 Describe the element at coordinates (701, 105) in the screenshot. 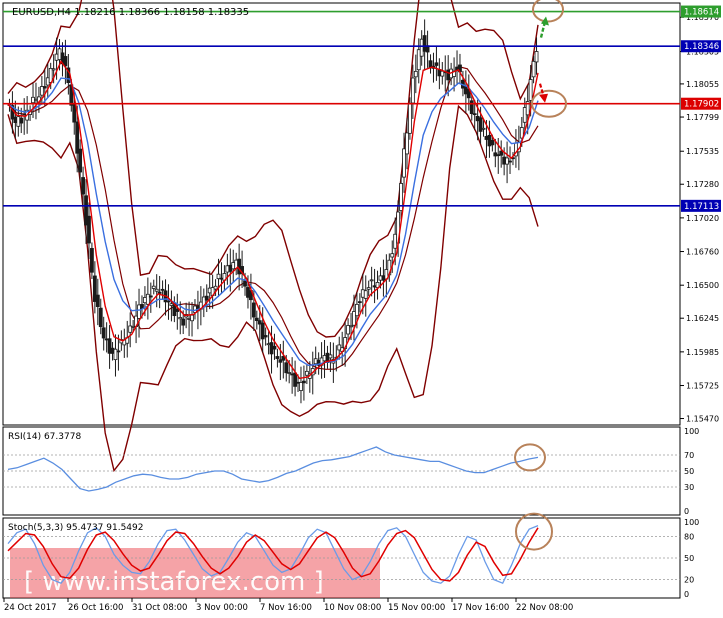

I see `level-label: 1.17902` at that location.